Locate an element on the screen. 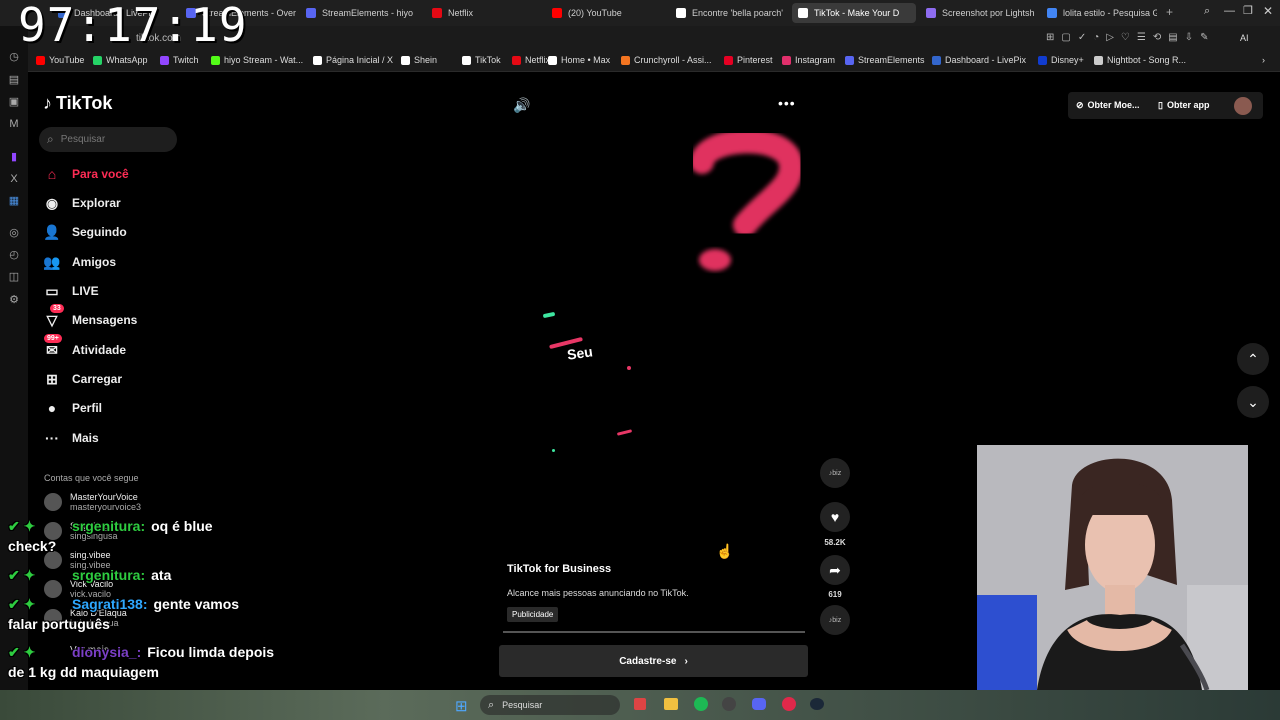  nav-item-para-voc-: ⌂ Para você is located at coordinates (86, 174).